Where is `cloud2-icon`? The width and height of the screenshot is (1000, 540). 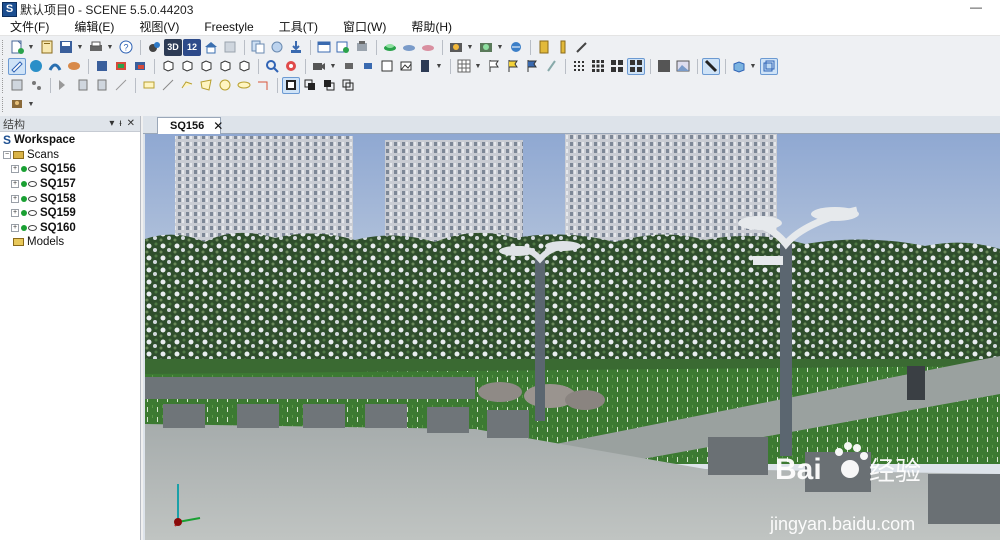
cloud2-icon is located at coordinates (409, 47).